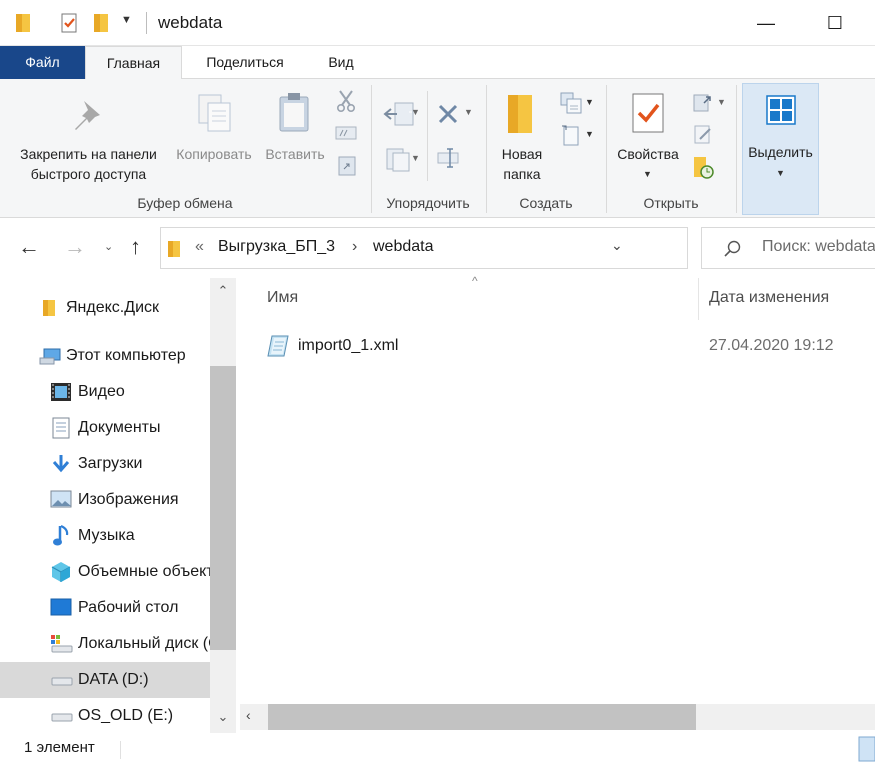 Image resolution: width=875 pixels, height=765 pixels. I want to click on file-list-horizontal-scrollbar: ‹, so click(557, 717).